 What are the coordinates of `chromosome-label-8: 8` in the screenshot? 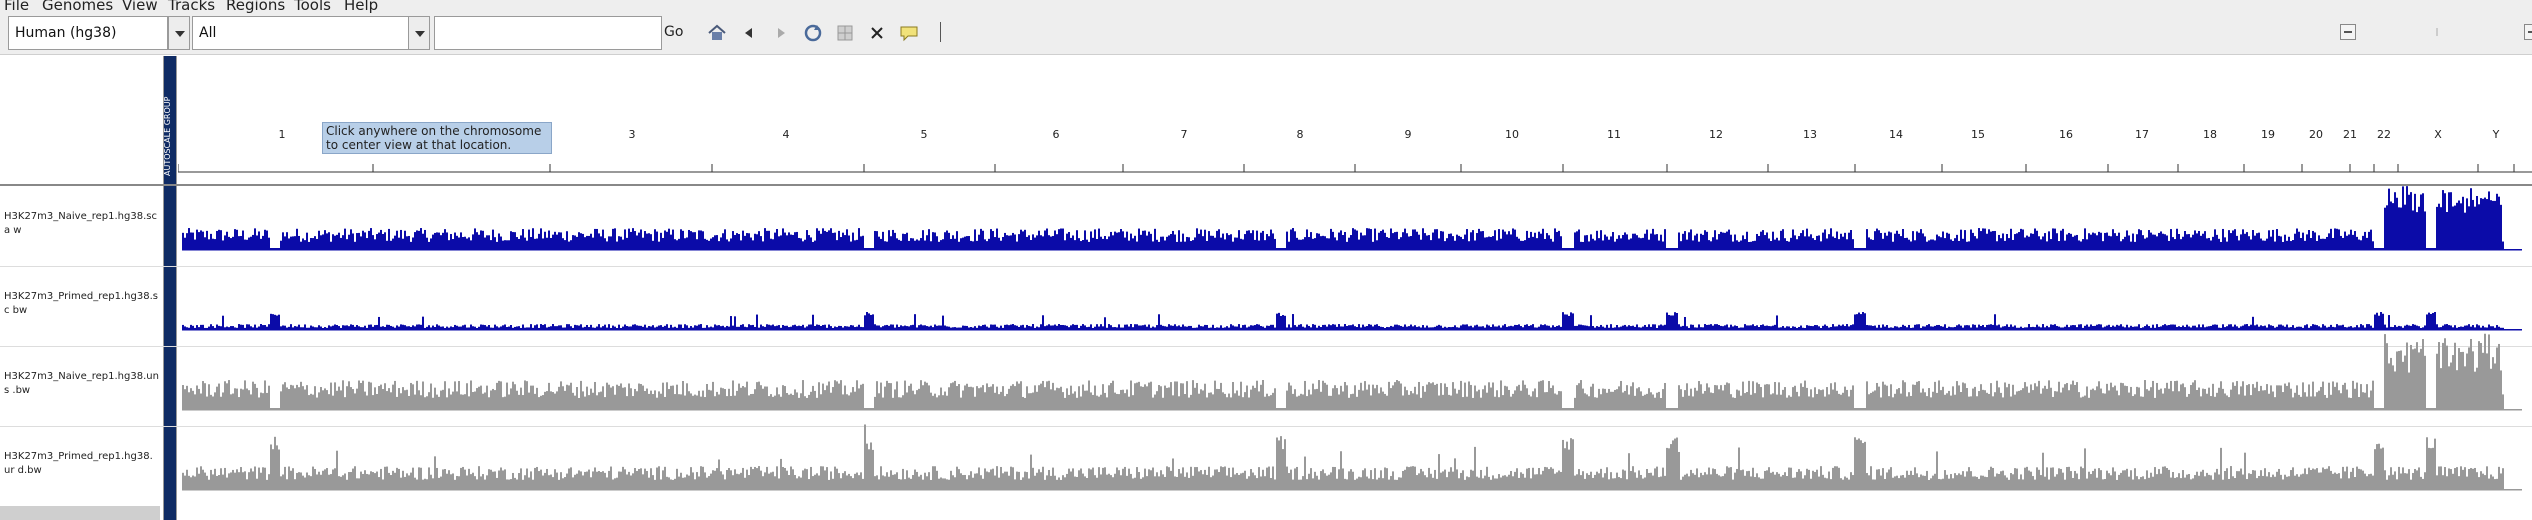 It's located at (1300, 134).